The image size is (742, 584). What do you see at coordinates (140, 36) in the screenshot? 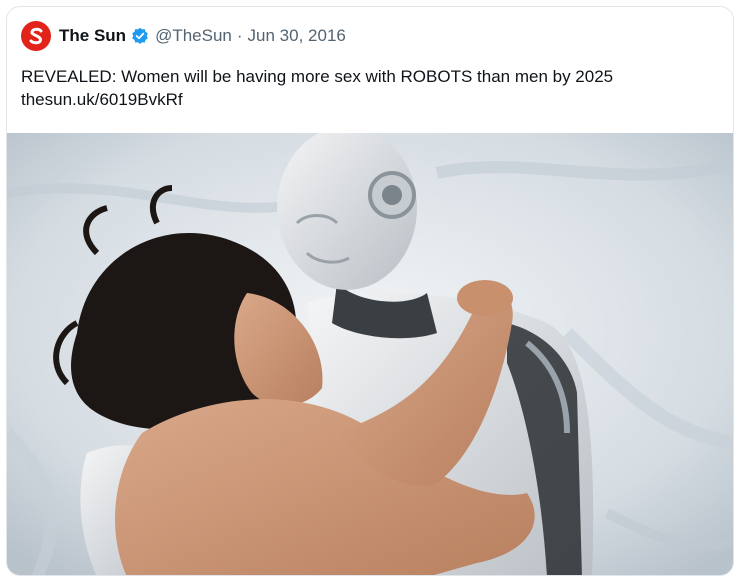
I see `verified-badge-icon` at bounding box center [140, 36].